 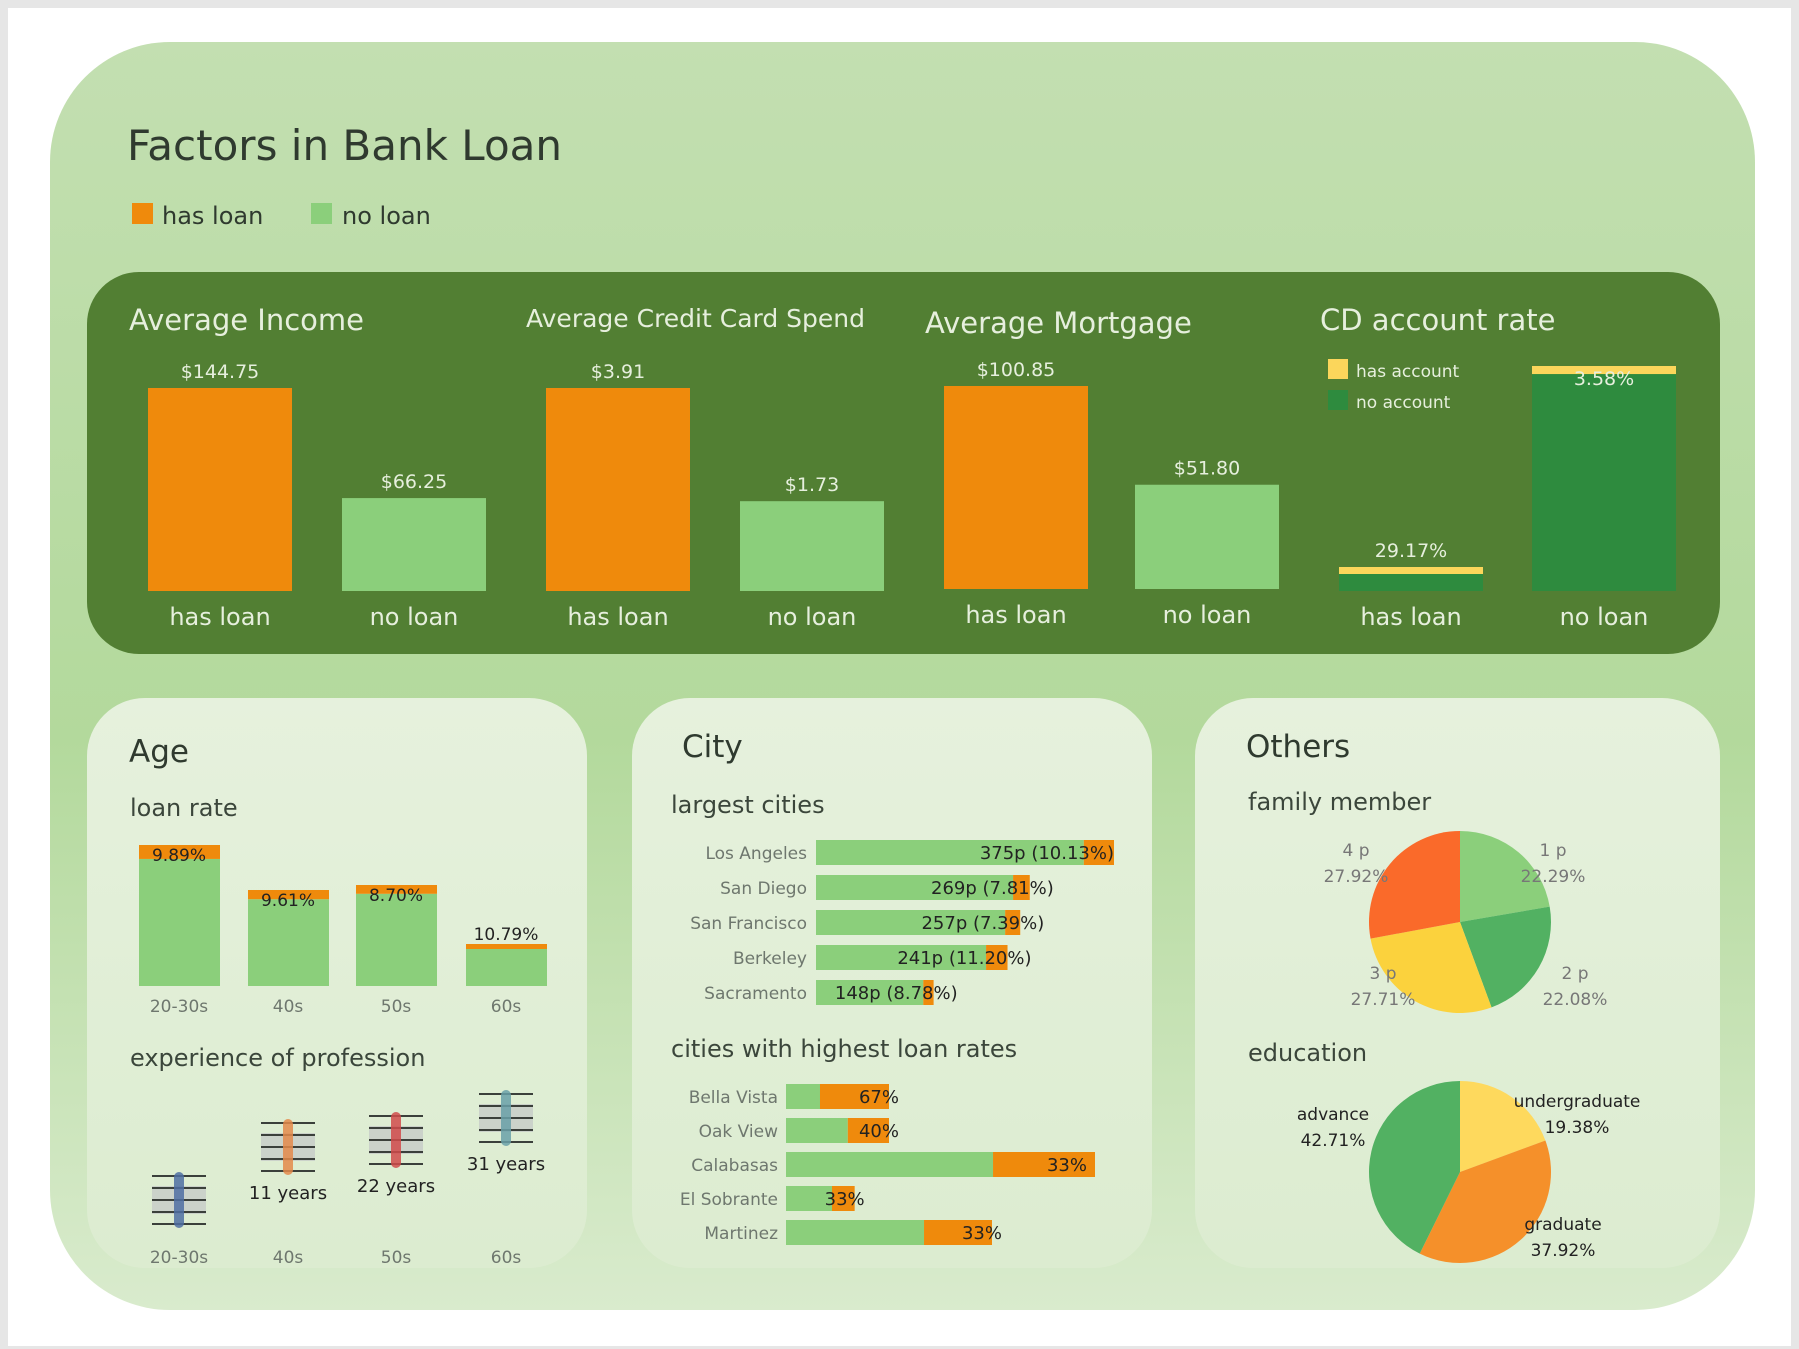 I want to click on legend-label-has-account: has account, so click(x=1408, y=372).